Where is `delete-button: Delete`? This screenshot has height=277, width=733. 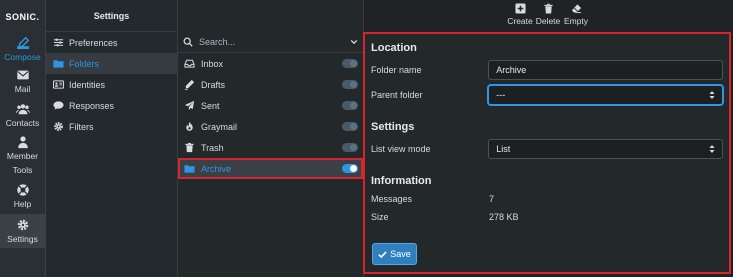
delete-button: Delete is located at coordinates (548, 14).